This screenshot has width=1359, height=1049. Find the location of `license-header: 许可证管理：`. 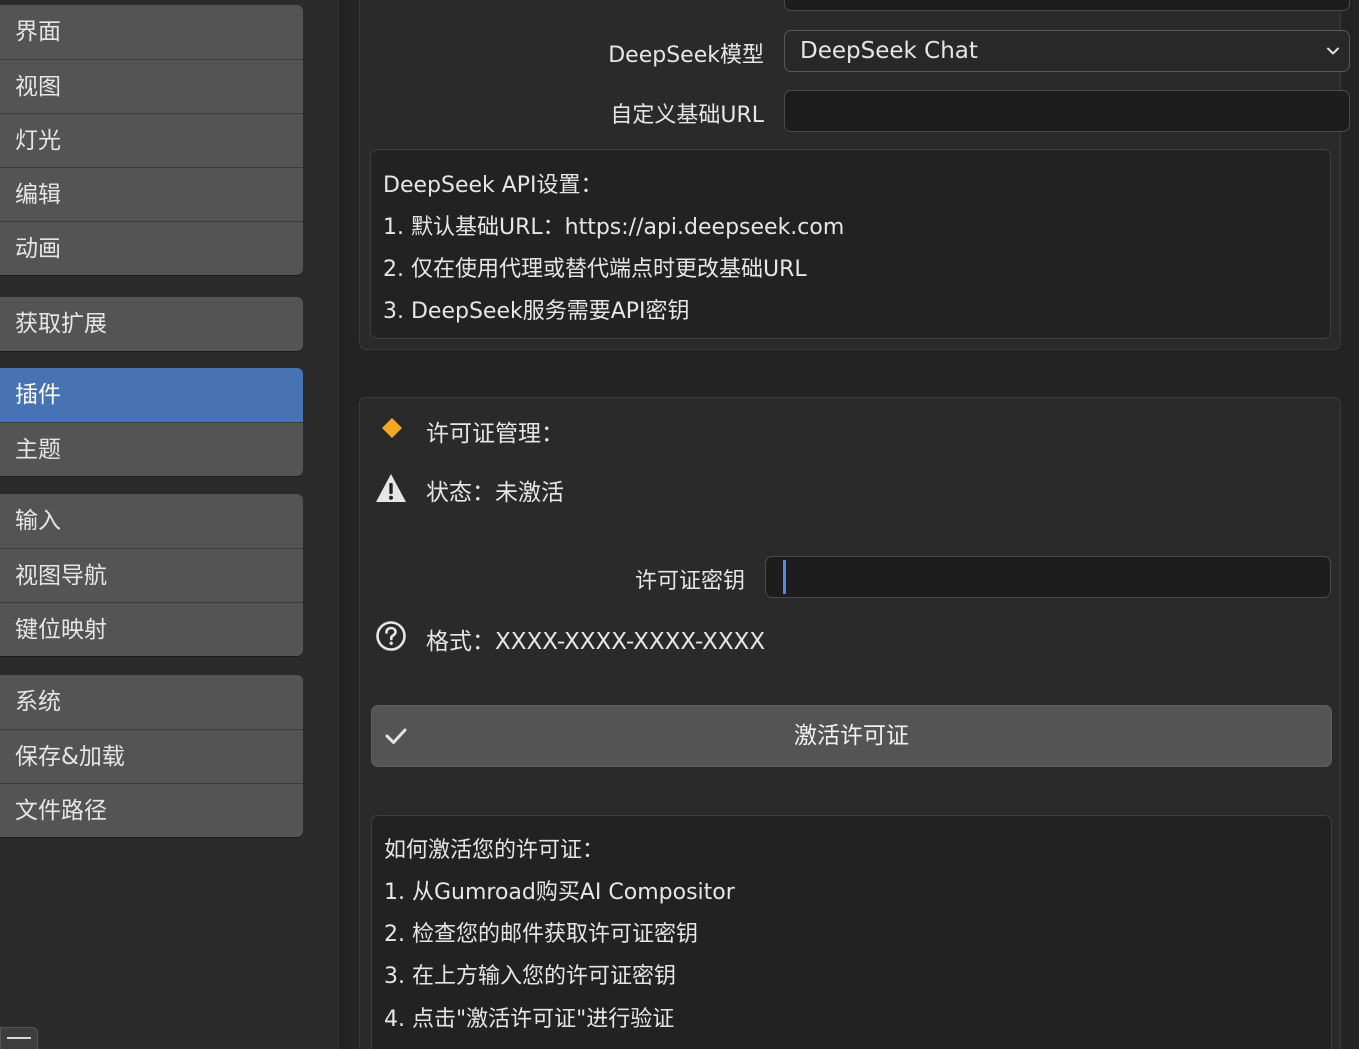

license-header: 许可证管理： is located at coordinates (495, 434).